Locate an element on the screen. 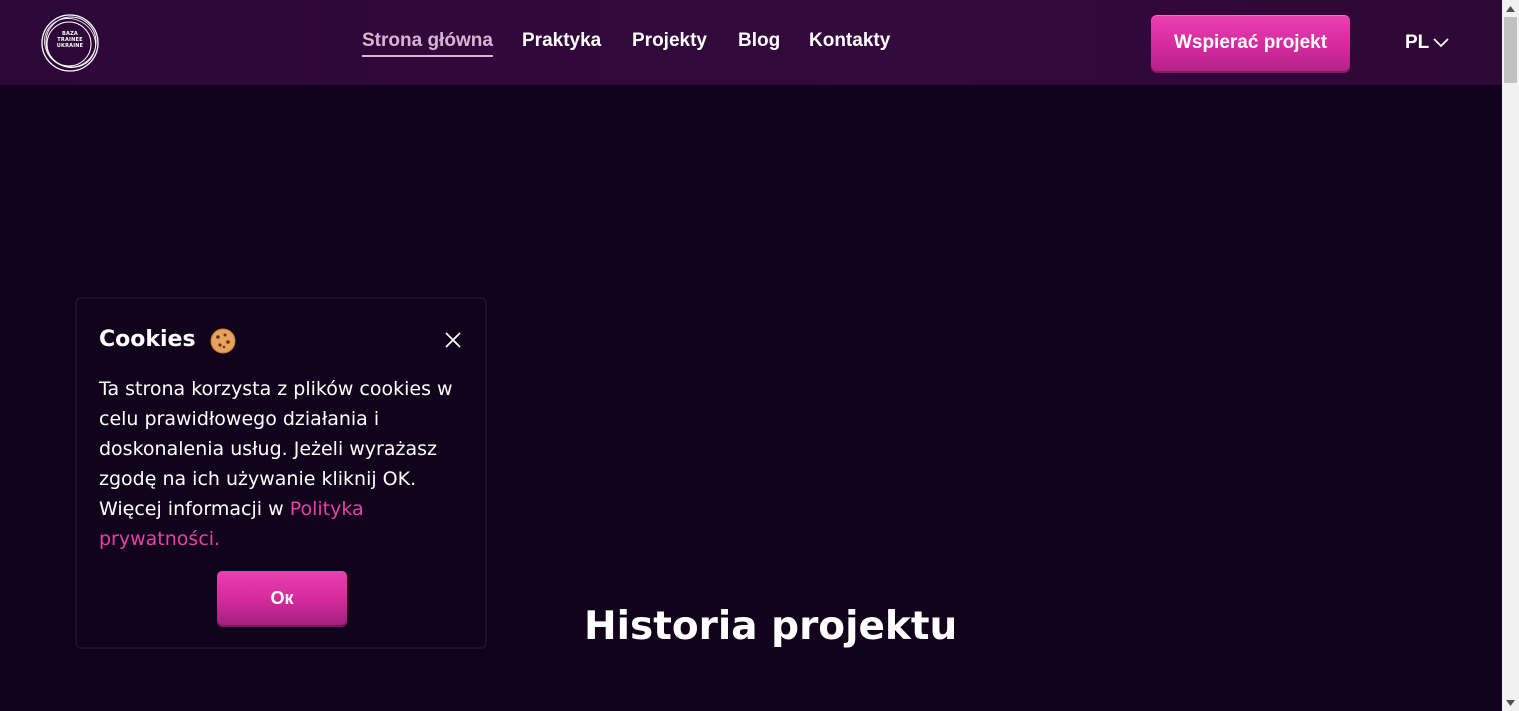 The width and height of the screenshot is (1519, 711). support-project-button: Wspierać projekt is located at coordinates (1250, 43).